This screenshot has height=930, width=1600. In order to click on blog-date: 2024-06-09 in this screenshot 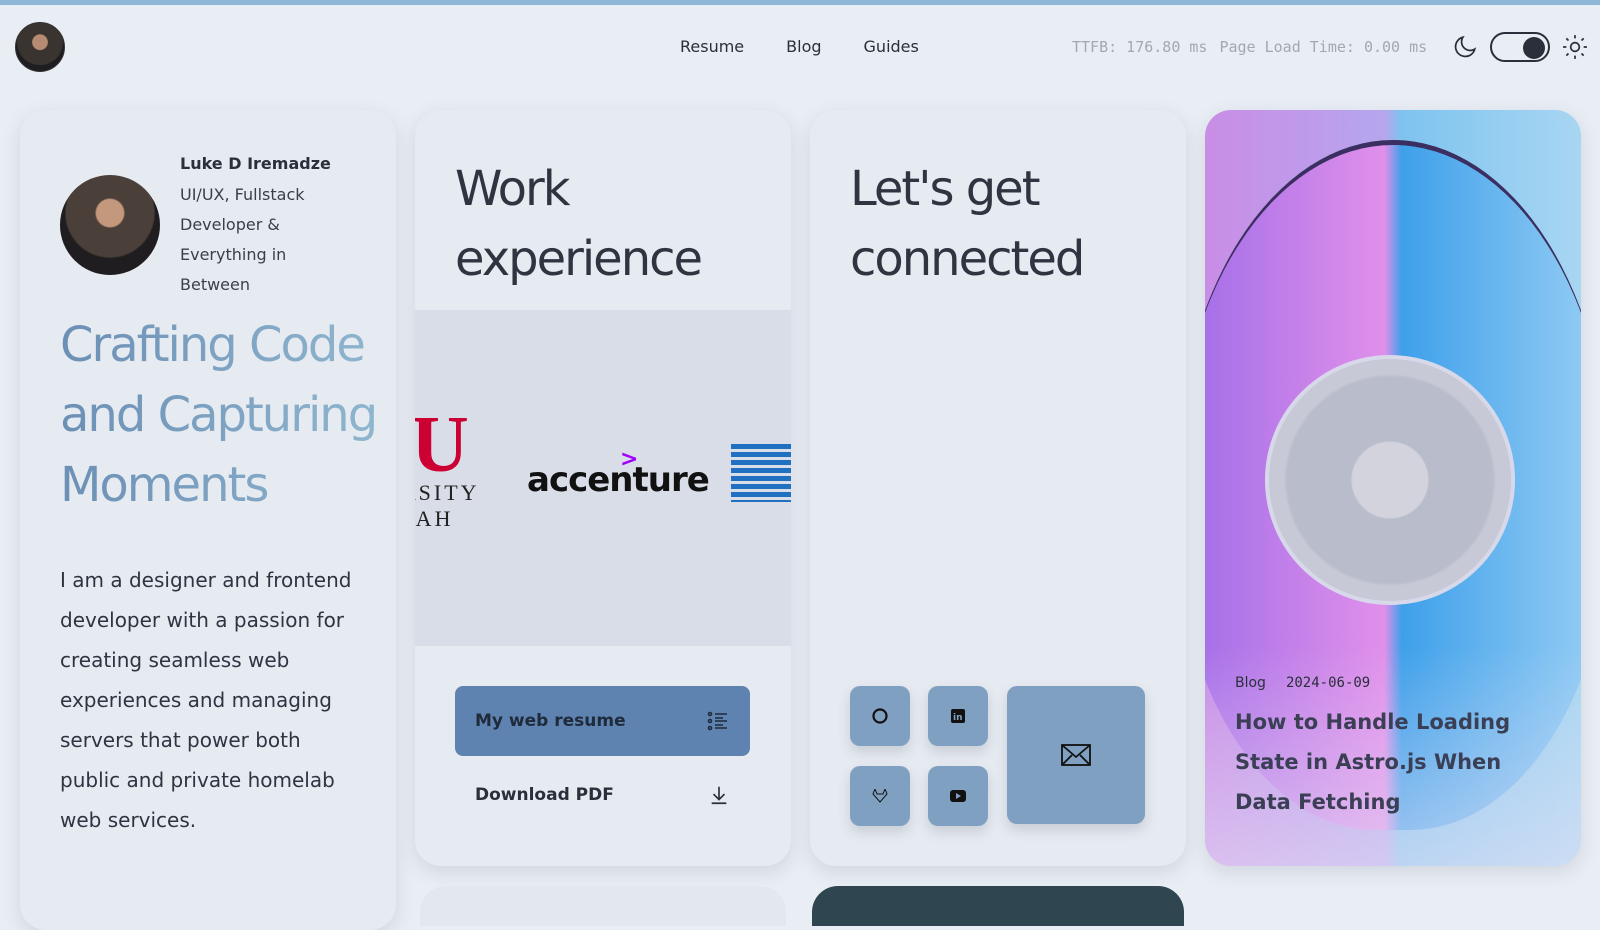, I will do `click(1328, 683)`.